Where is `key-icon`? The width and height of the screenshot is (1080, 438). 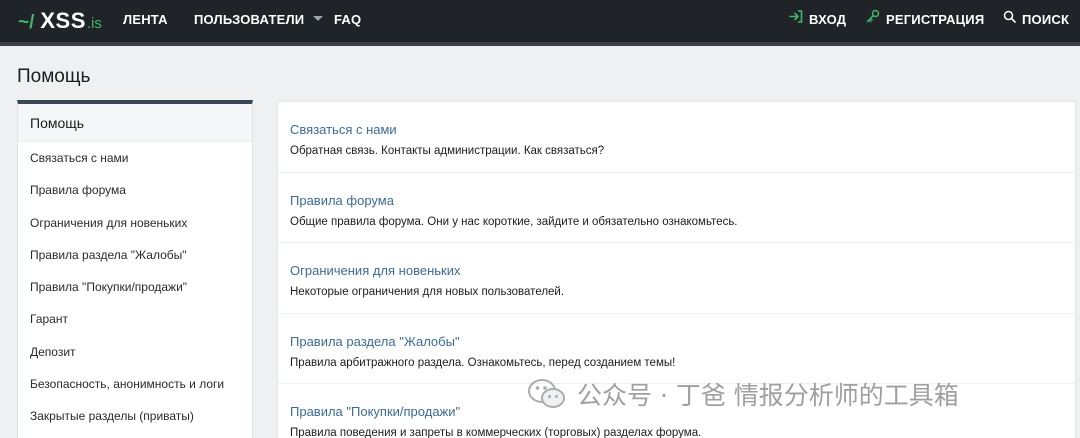
key-icon is located at coordinates (873, 19).